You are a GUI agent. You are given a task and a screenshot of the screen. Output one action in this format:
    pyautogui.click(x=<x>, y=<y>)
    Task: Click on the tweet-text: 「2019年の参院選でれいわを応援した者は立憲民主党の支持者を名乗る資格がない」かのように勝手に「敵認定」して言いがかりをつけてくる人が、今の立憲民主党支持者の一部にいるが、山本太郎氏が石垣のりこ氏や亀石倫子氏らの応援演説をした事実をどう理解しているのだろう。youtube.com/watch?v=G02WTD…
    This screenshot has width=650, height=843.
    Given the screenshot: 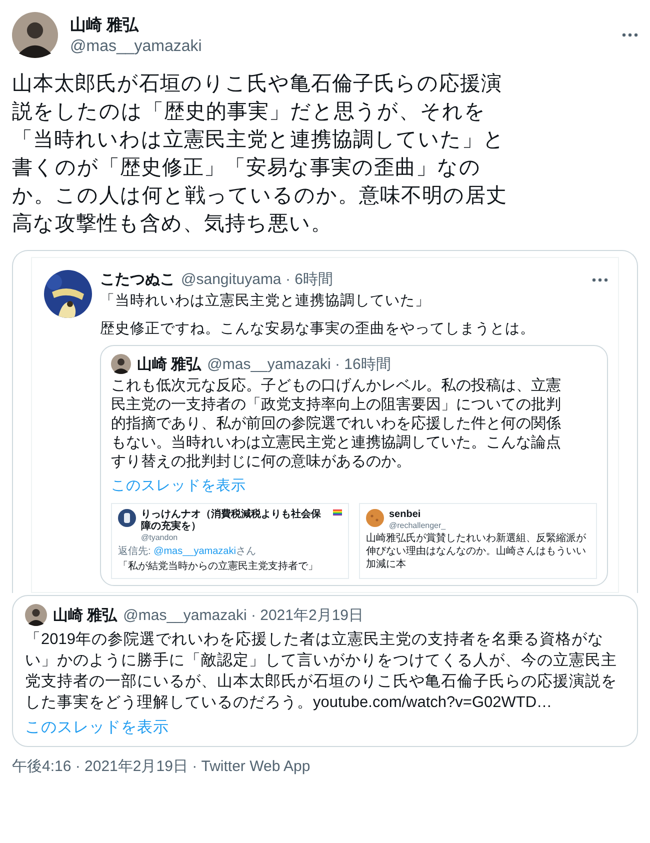 What is the action you would take?
    pyautogui.click(x=321, y=671)
    